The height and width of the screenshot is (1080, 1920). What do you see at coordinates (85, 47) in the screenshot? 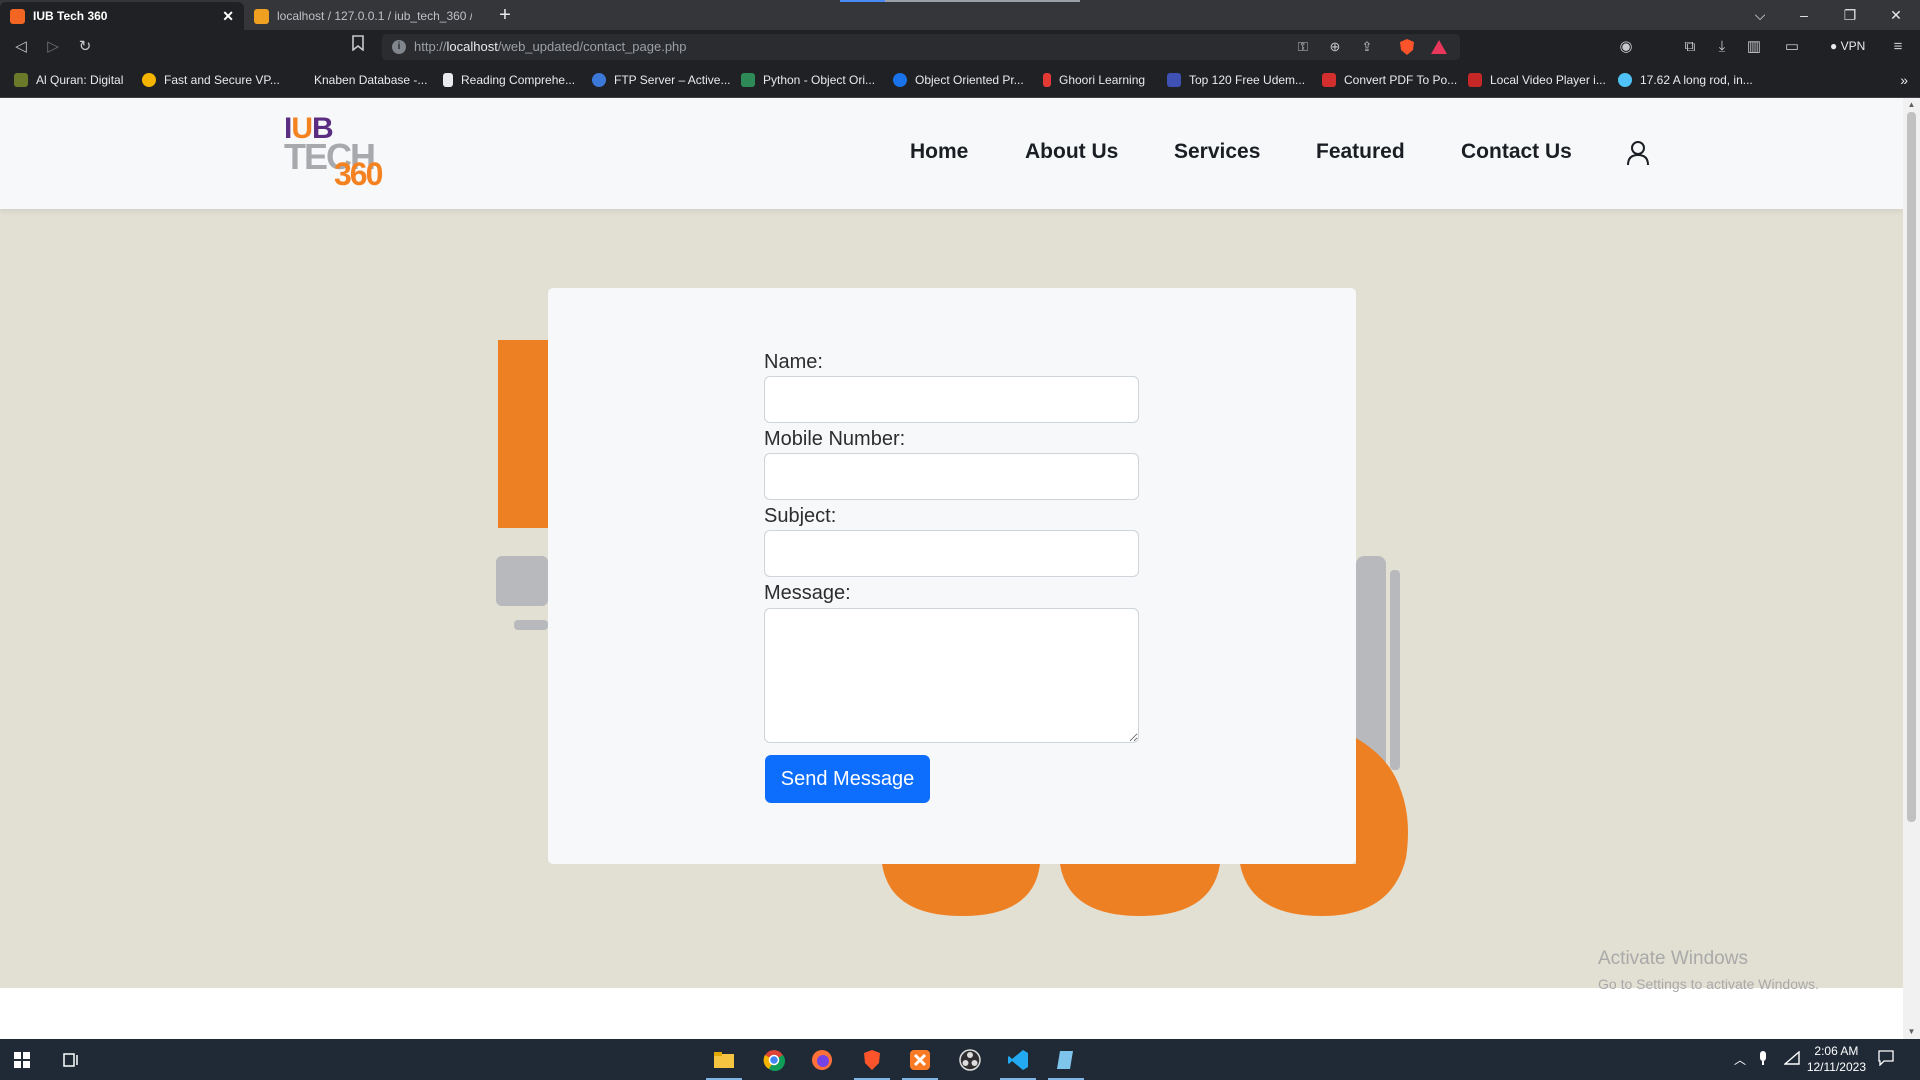
I see `reload-icon: ↻` at bounding box center [85, 47].